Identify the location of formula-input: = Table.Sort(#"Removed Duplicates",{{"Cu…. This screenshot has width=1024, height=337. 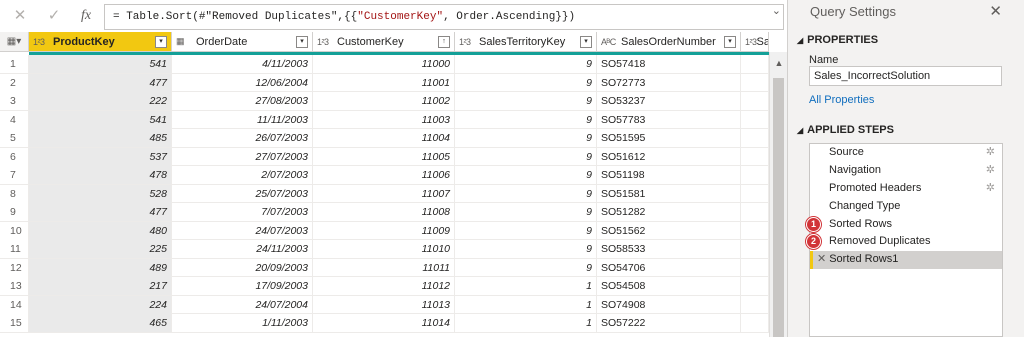
(444, 17).